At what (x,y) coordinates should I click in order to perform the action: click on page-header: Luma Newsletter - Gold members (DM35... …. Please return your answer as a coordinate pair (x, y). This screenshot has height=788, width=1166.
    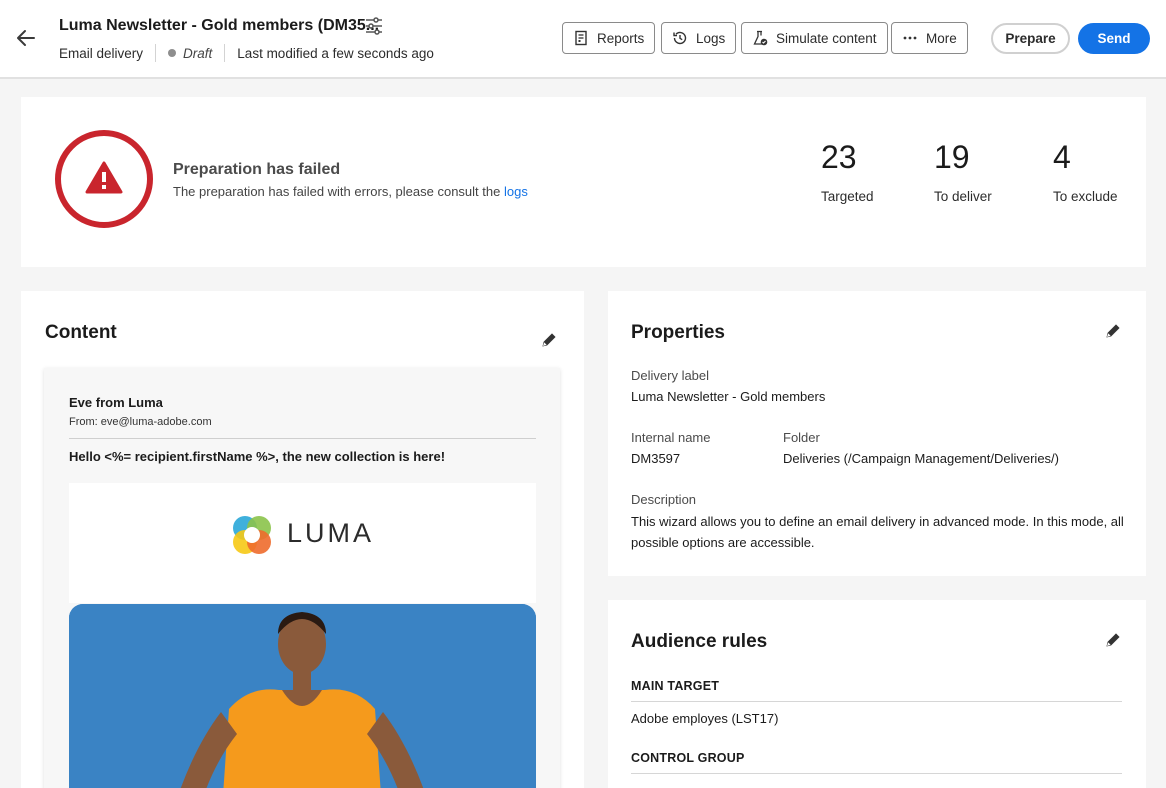
    Looking at the image, I should click on (583, 39).